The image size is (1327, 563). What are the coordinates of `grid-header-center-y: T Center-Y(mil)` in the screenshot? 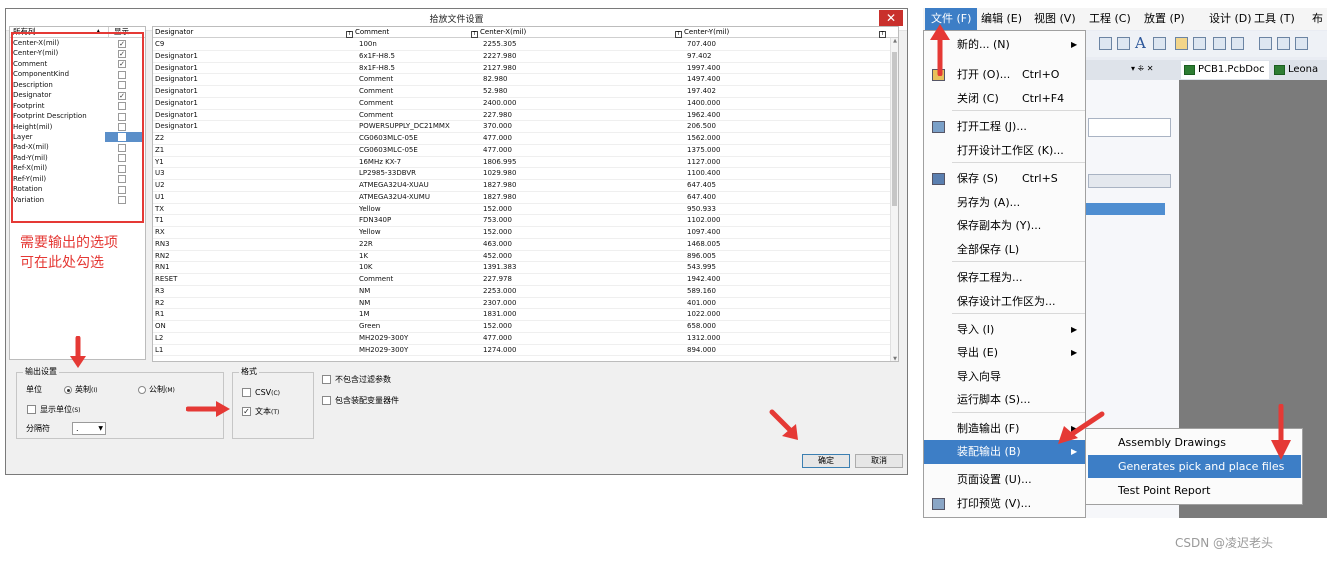 It's located at (702, 32).